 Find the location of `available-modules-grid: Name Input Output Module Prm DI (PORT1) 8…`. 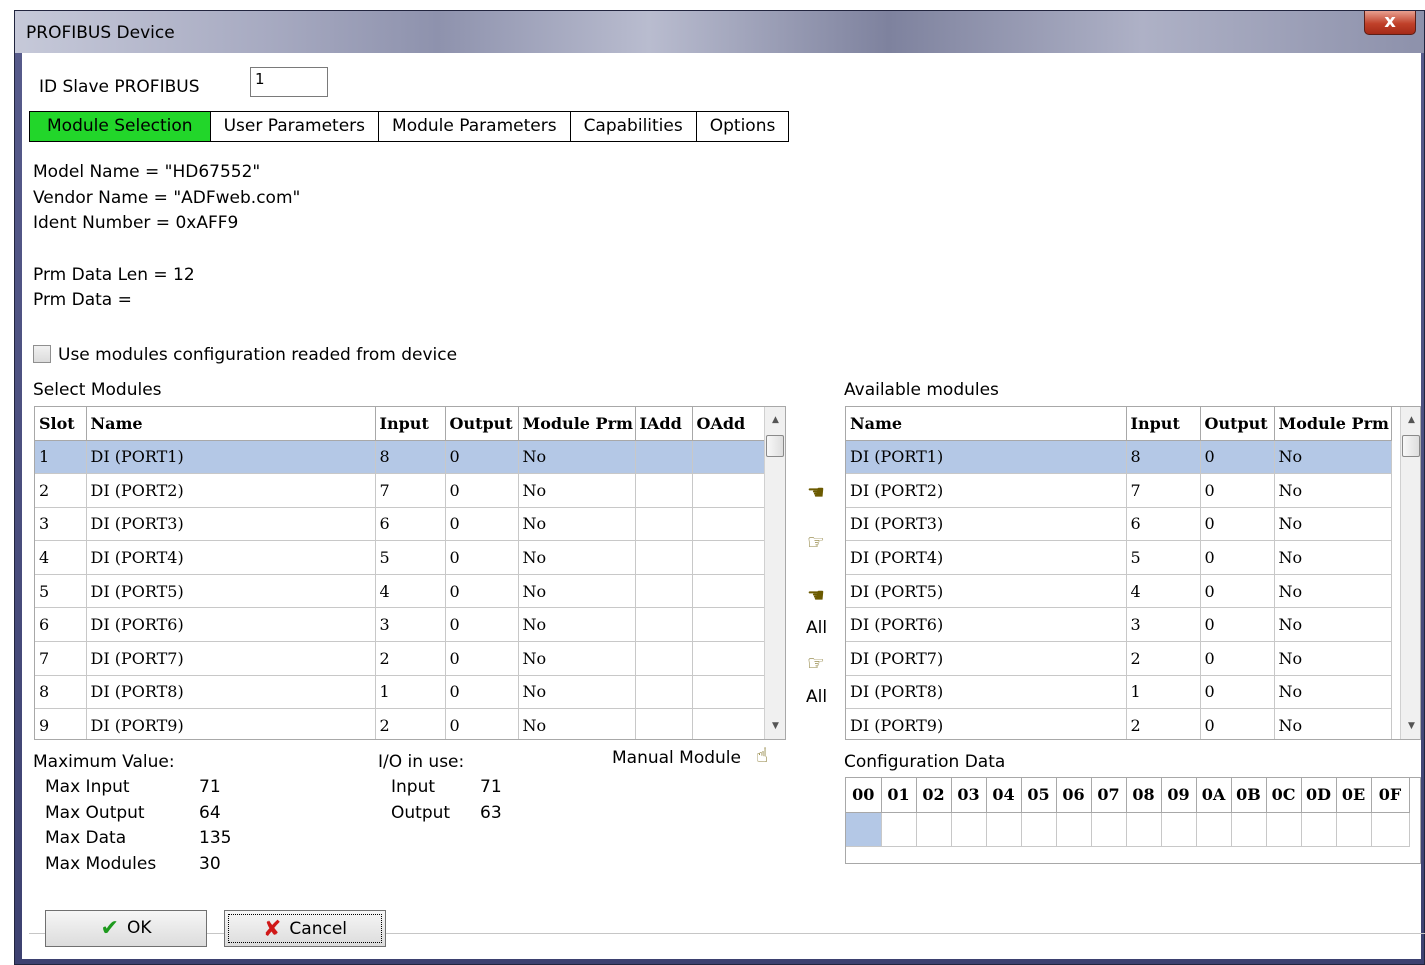

available-modules-grid: Name Input Output Module Prm DI (PORT1) 8… is located at coordinates (1133, 573).